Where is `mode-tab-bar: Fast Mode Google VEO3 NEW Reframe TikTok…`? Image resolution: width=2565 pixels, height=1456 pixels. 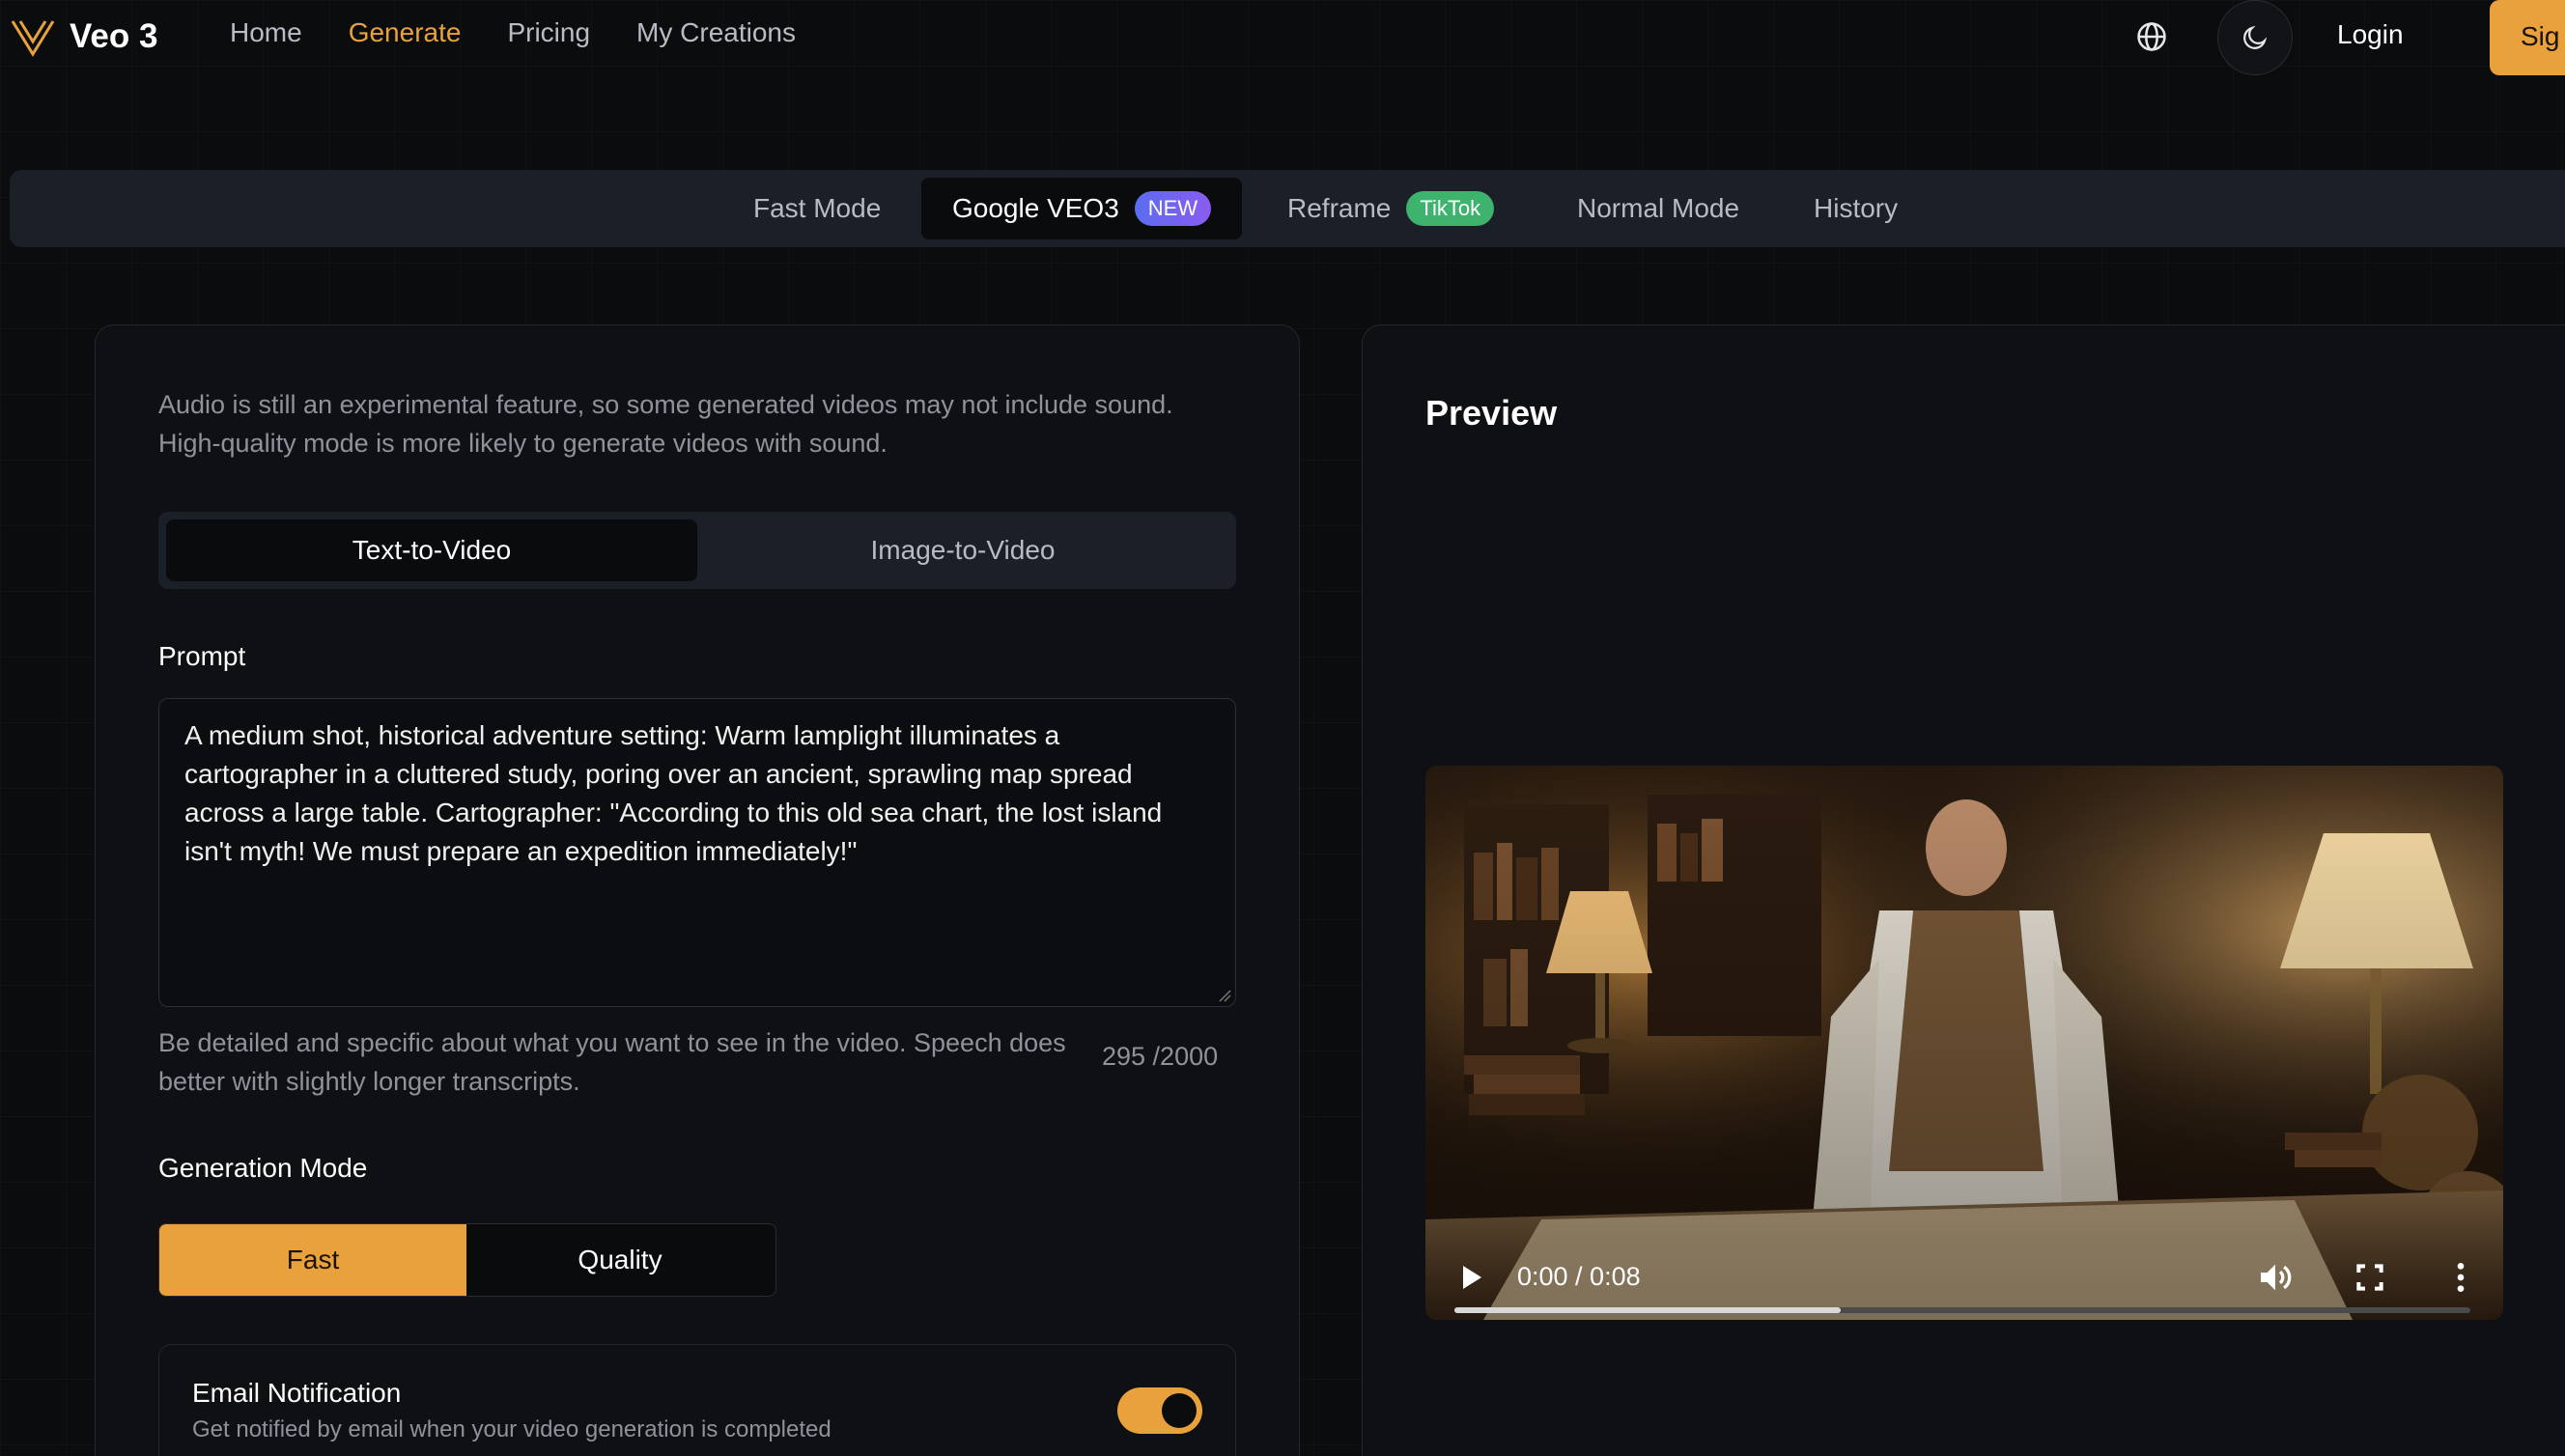
mode-tab-bar: Fast Mode Google VEO3 NEW Reframe TikTok… is located at coordinates (1287, 209).